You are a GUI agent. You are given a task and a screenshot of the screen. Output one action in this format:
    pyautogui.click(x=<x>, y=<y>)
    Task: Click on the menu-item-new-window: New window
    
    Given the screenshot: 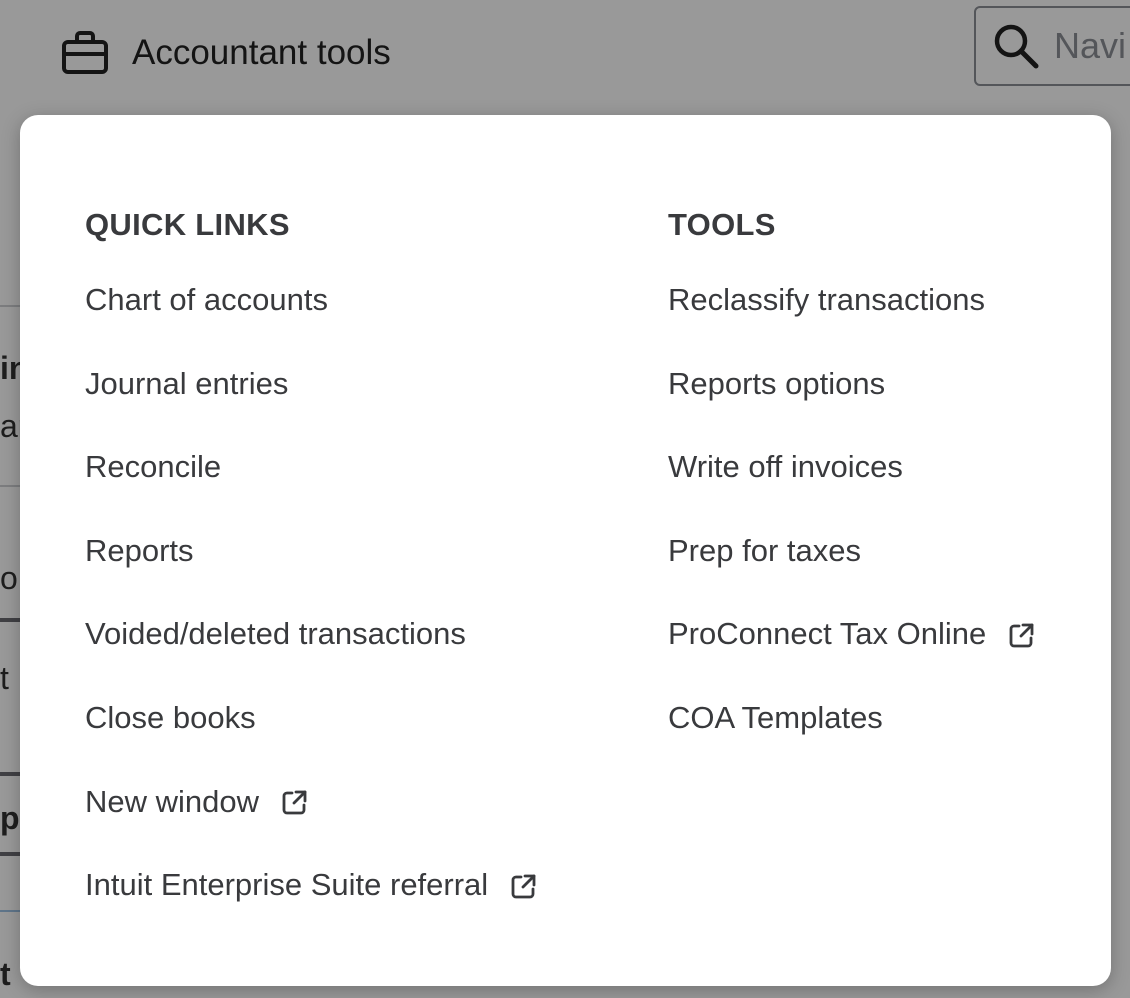 What is the action you would take?
    pyautogui.click(x=311, y=822)
    